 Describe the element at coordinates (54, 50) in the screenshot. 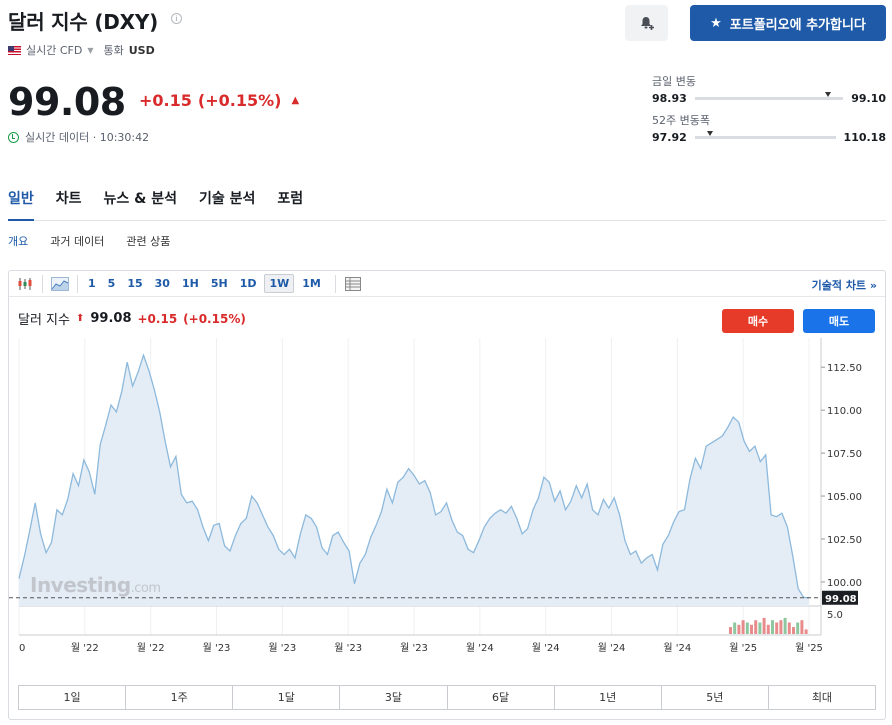

I see `market-type: 실시간 CFD` at that location.